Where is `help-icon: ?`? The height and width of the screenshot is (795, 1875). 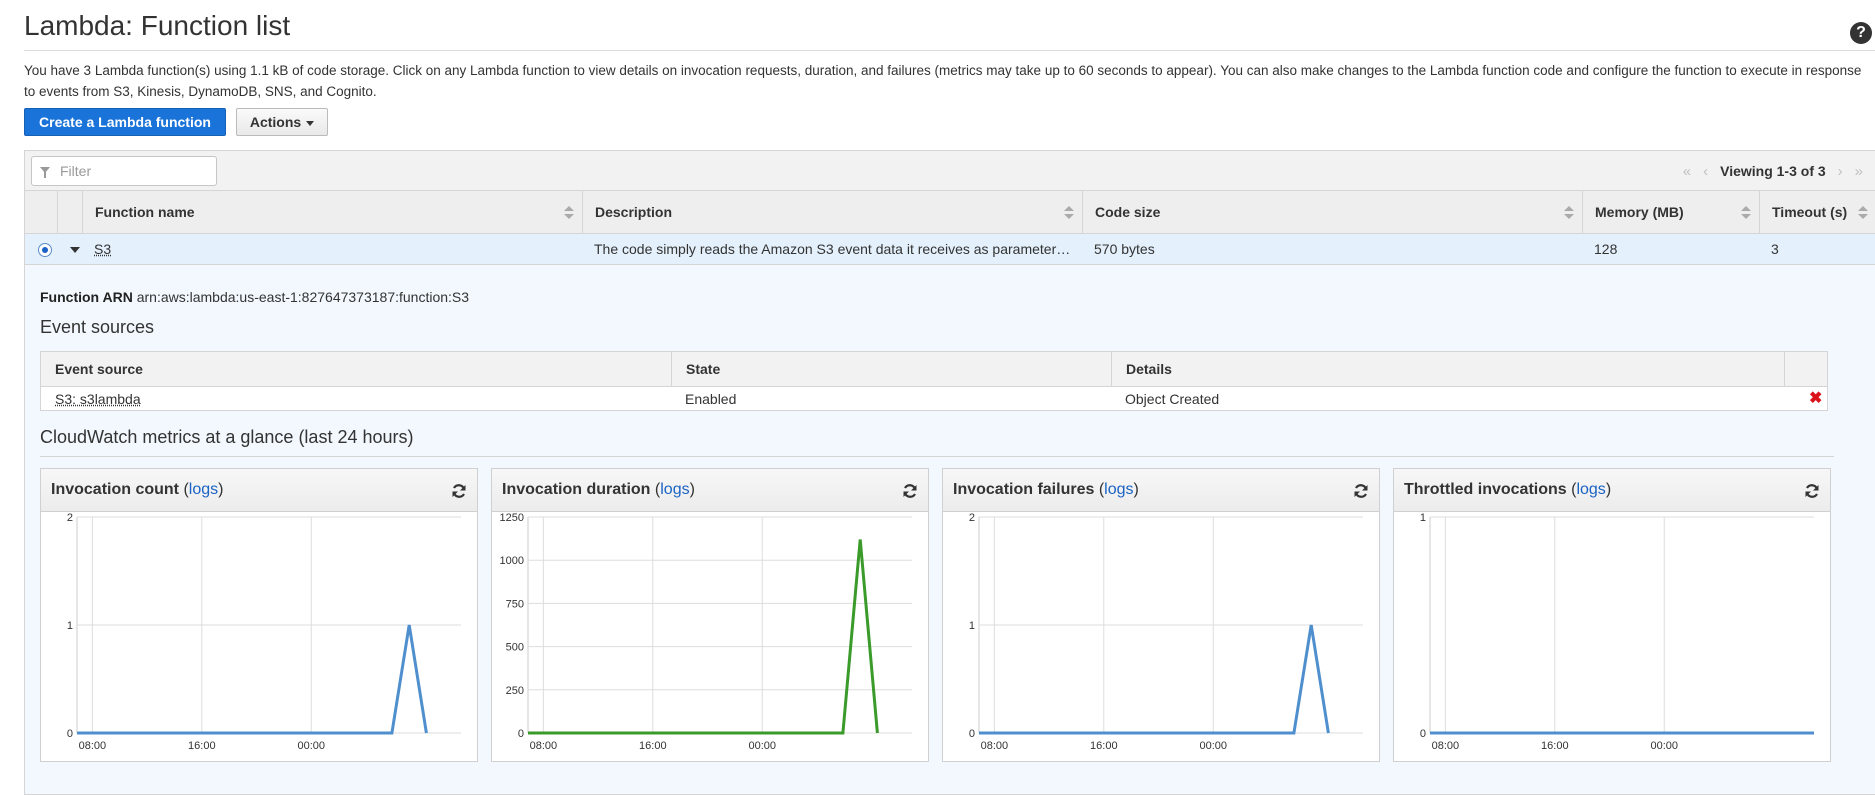 help-icon: ? is located at coordinates (1861, 33).